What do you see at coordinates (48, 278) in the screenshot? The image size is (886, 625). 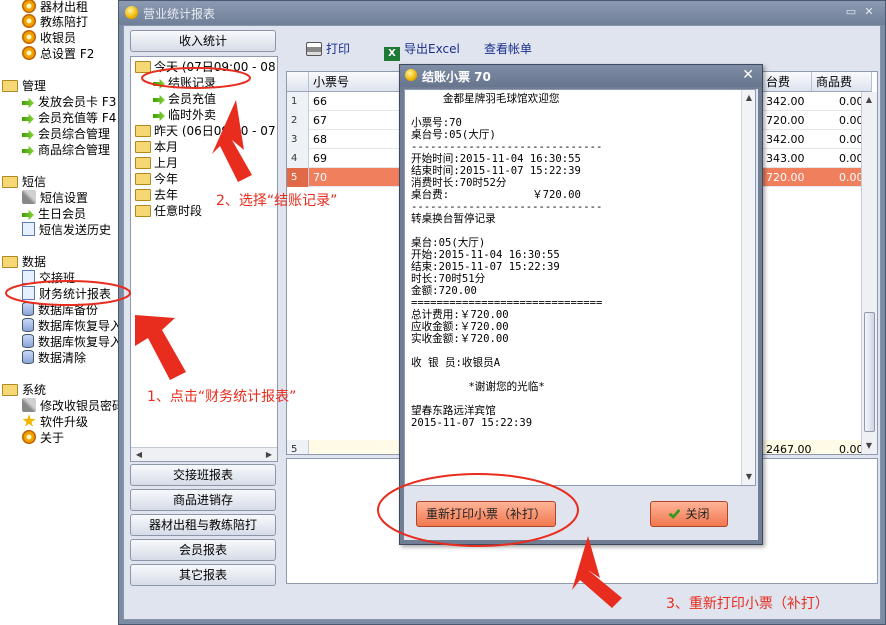 I see `nav-item-shift-handover: 交接班` at bounding box center [48, 278].